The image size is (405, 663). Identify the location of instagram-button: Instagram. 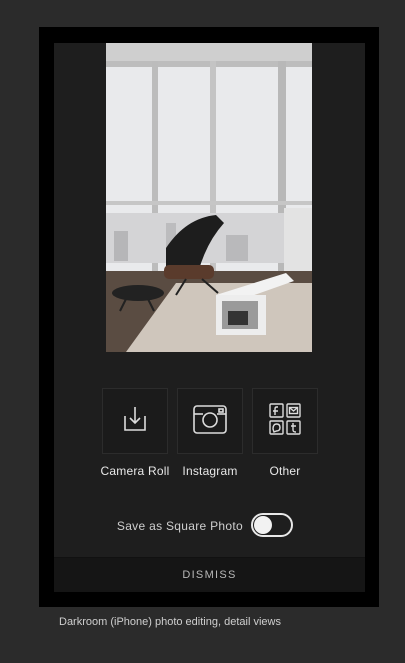
(210, 433).